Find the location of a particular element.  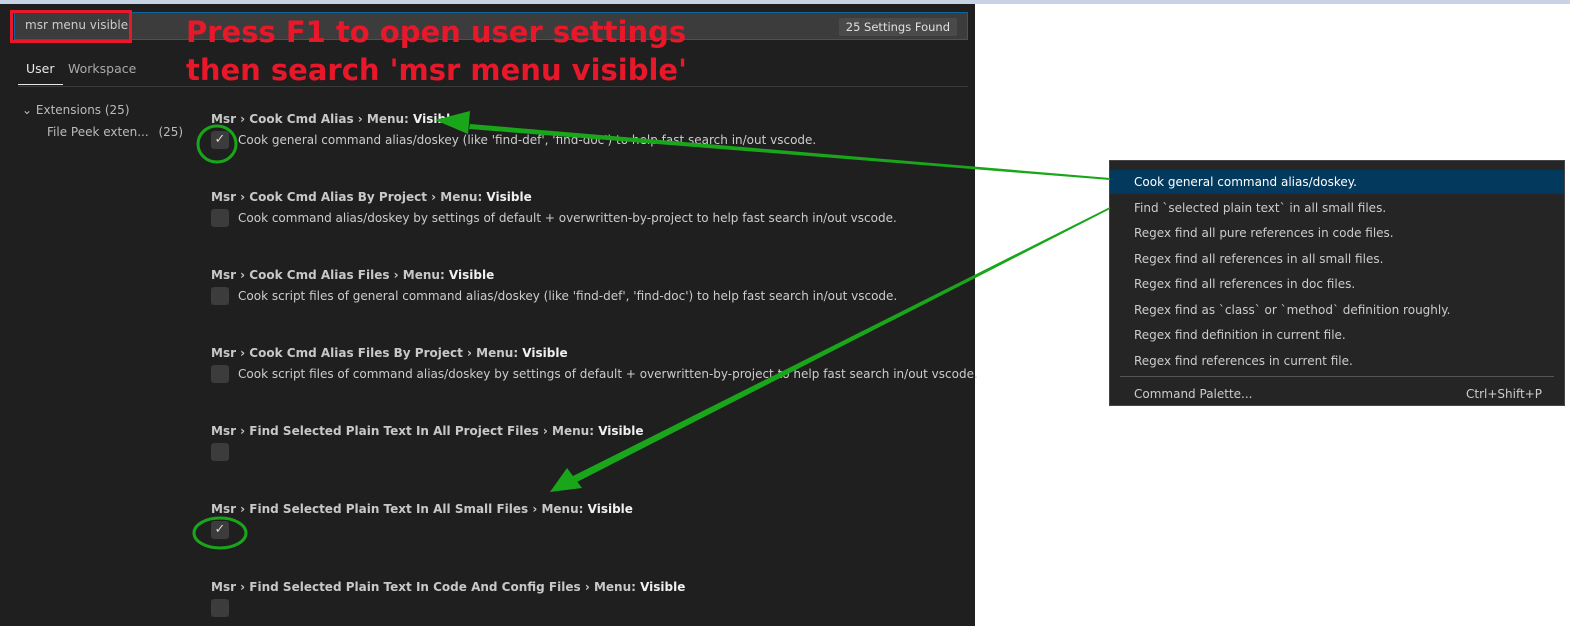

setting-title: Msr › Cook Cmd Alias › Menu: Visible is located at coordinates (513, 119).